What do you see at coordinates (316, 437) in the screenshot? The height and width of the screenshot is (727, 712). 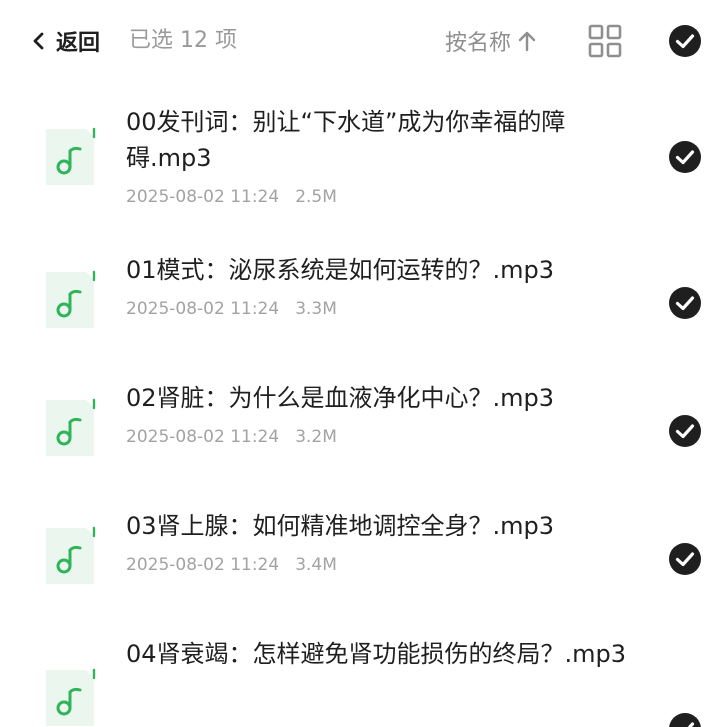 I see `file-size: 3.2M` at bounding box center [316, 437].